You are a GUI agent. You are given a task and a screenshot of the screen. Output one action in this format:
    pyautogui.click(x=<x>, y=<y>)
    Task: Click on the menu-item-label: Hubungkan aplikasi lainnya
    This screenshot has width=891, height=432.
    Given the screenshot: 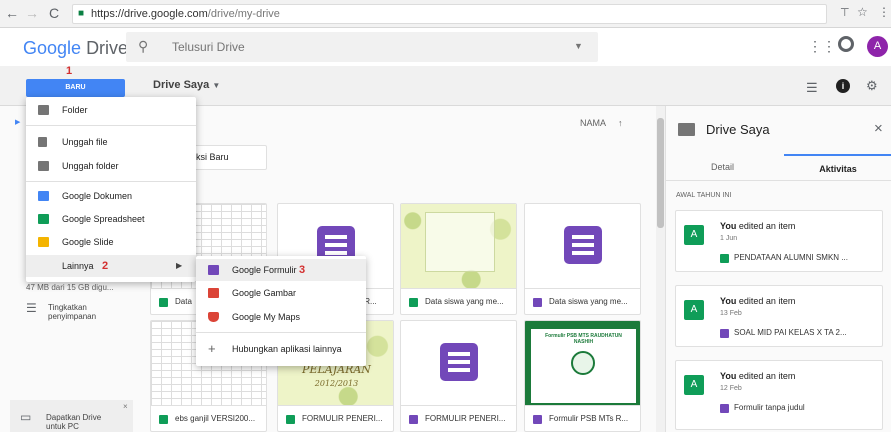 What is the action you would take?
    pyautogui.click(x=287, y=349)
    